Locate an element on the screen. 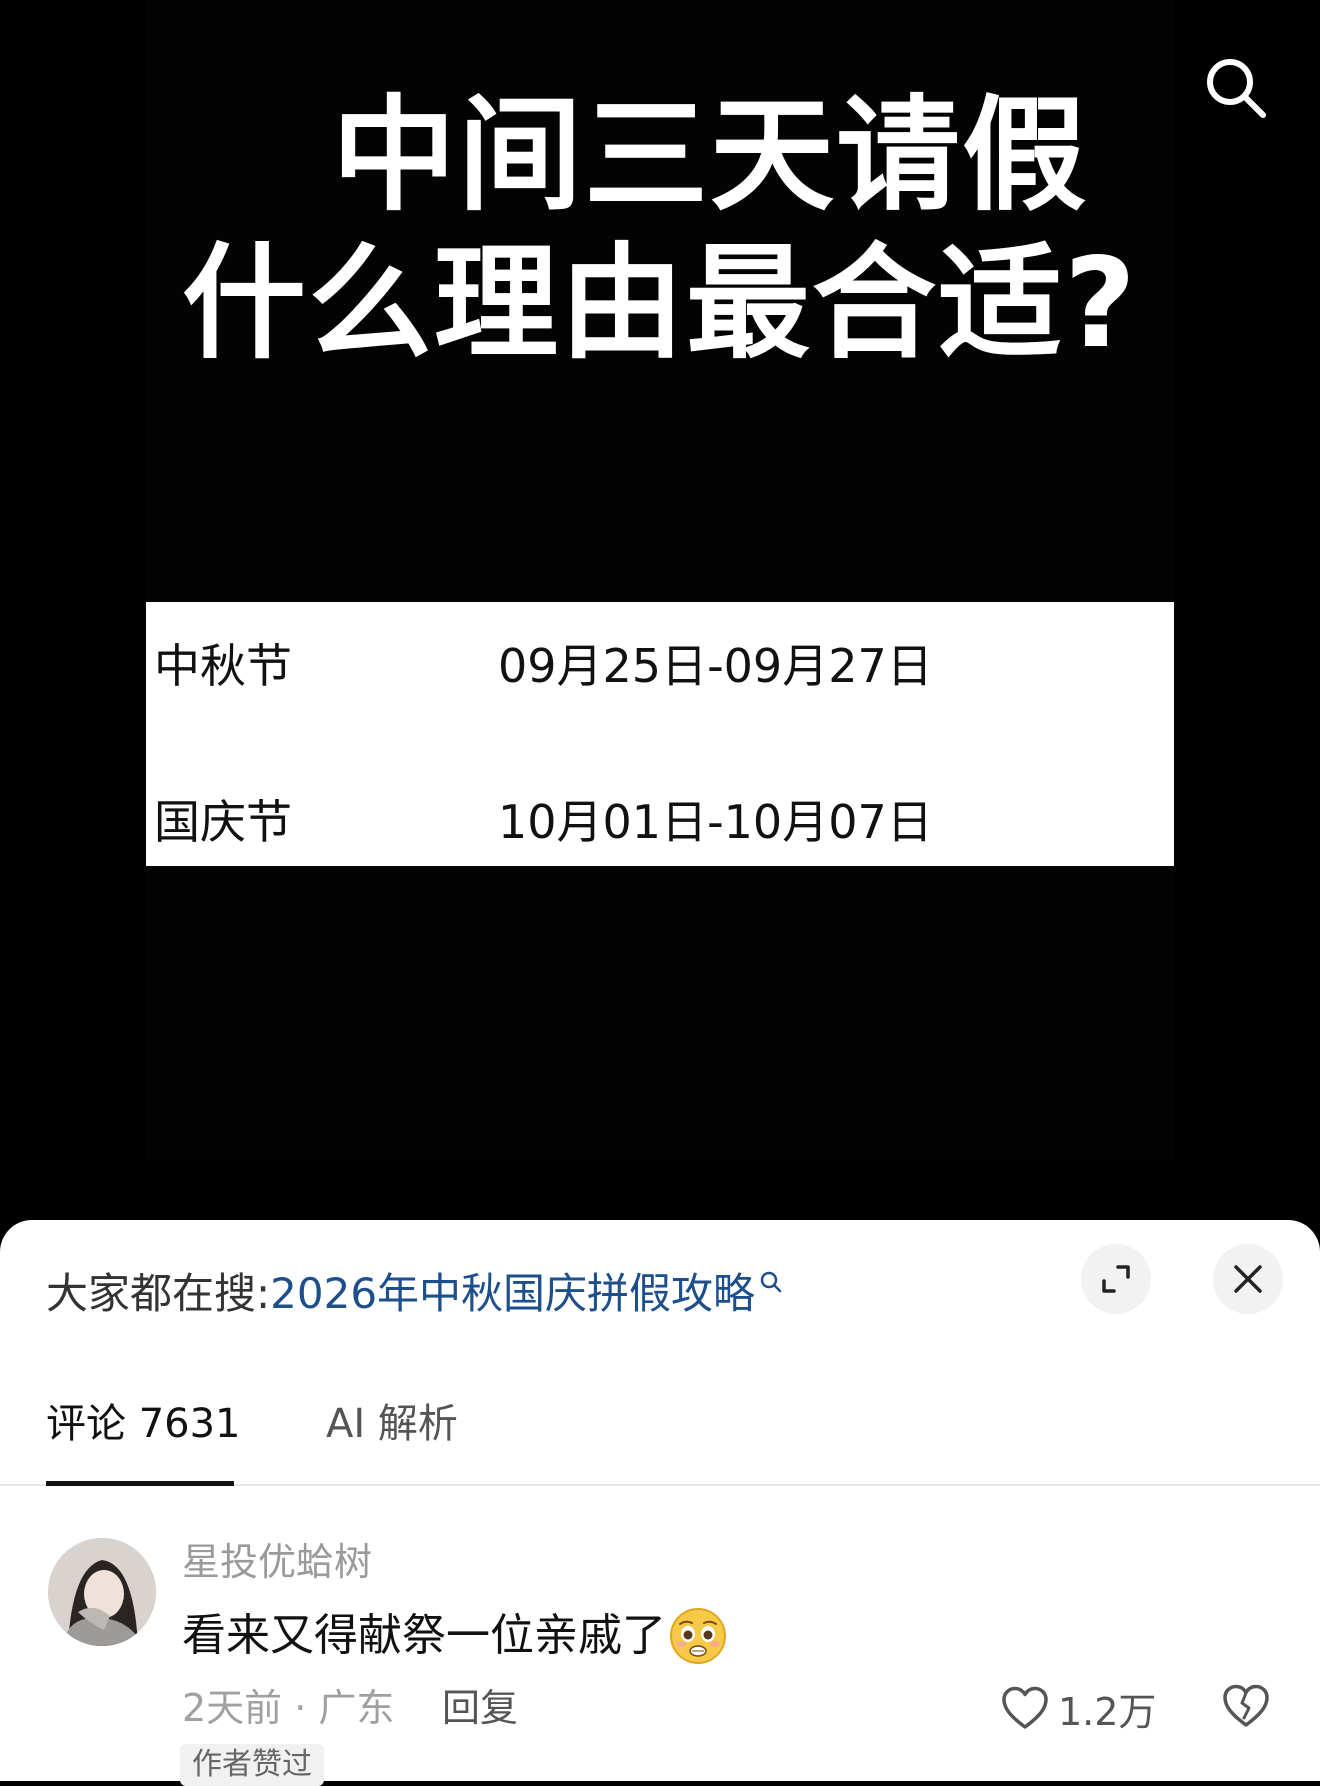 Image resolution: width=1320 pixels, height=1786 pixels. holiday-dates: 10月01日-10月07日 is located at coordinates (715, 822).